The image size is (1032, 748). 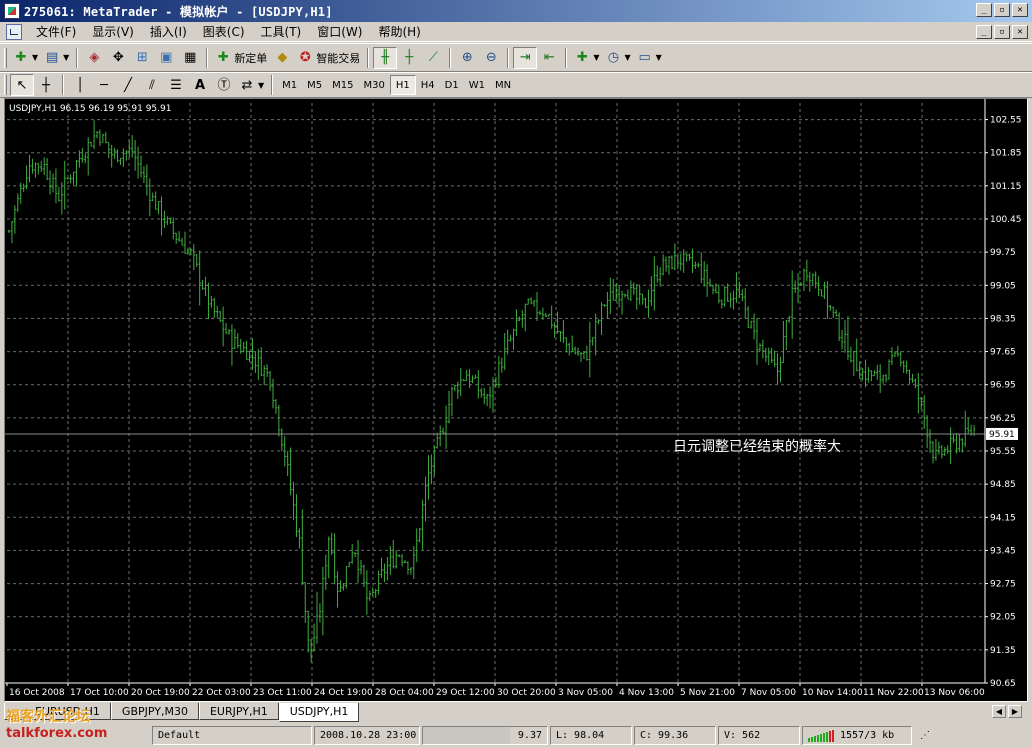 What do you see at coordinates (142, 58) in the screenshot?
I see `data-window-button: ⊞` at bounding box center [142, 58].